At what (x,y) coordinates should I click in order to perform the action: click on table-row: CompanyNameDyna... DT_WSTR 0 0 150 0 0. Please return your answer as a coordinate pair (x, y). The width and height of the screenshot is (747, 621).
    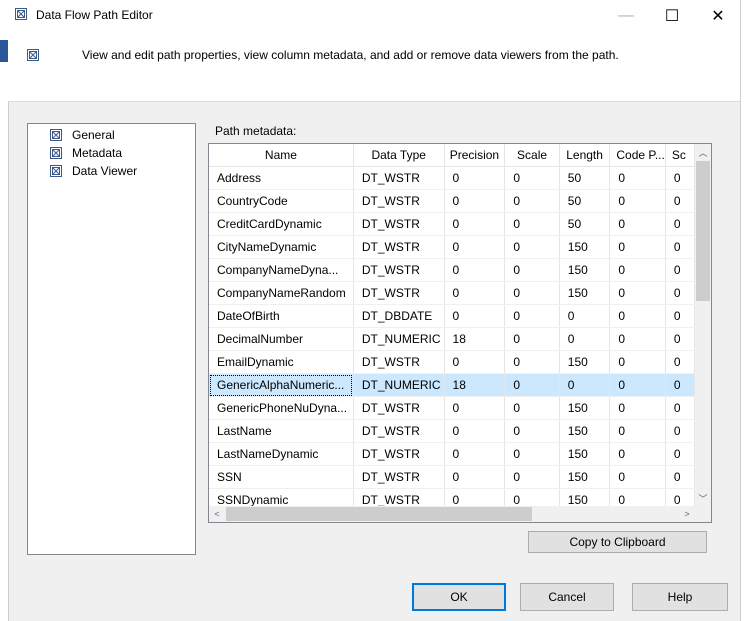
    Looking at the image, I should click on (452, 270).